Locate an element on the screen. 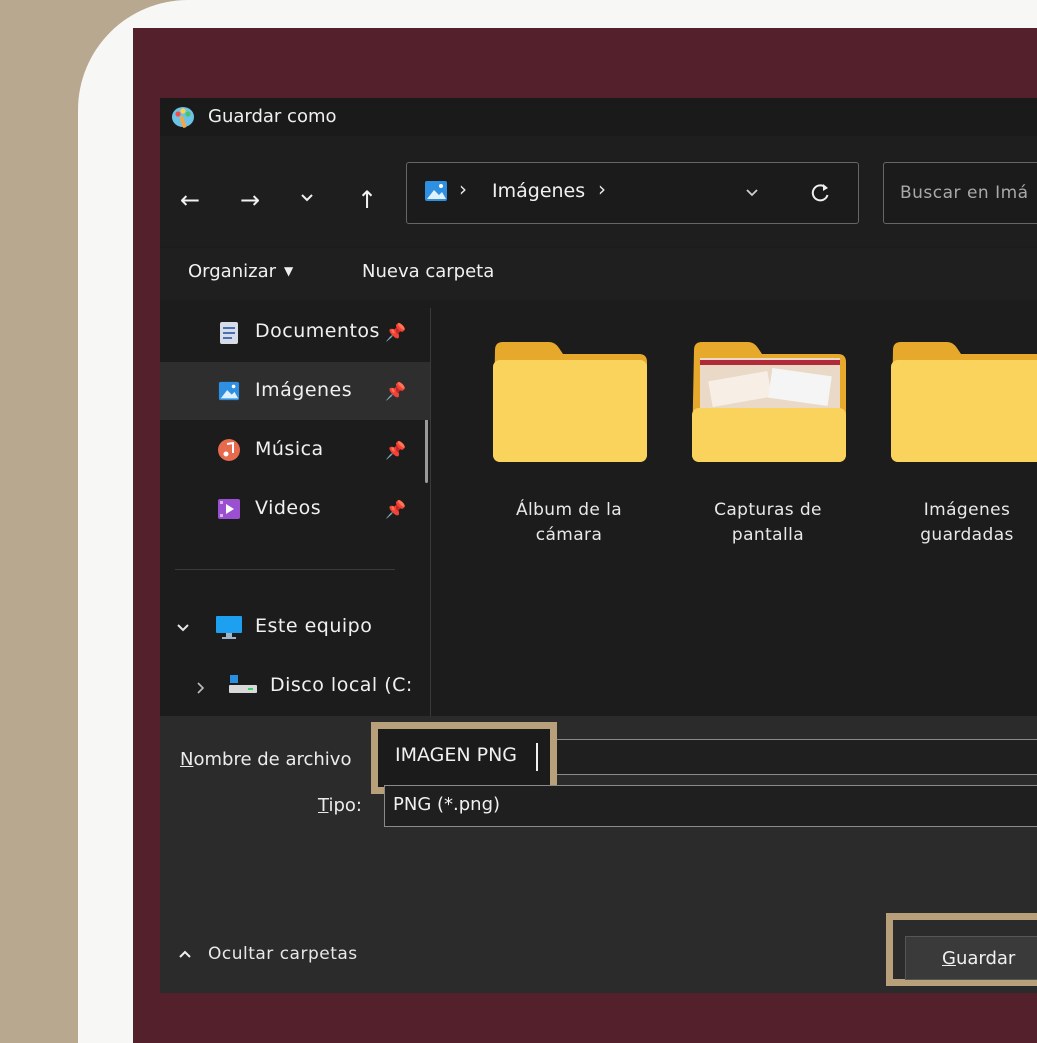  sidebar-item-label: Disco local (C: is located at coordinates (341, 685).